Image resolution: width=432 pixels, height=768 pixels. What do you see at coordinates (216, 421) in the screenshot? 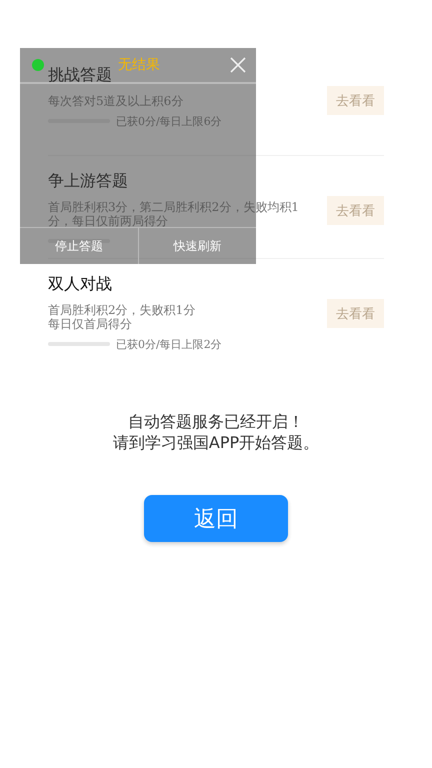
I see `message-text: 自动答题服务已经开启！` at bounding box center [216, 421].